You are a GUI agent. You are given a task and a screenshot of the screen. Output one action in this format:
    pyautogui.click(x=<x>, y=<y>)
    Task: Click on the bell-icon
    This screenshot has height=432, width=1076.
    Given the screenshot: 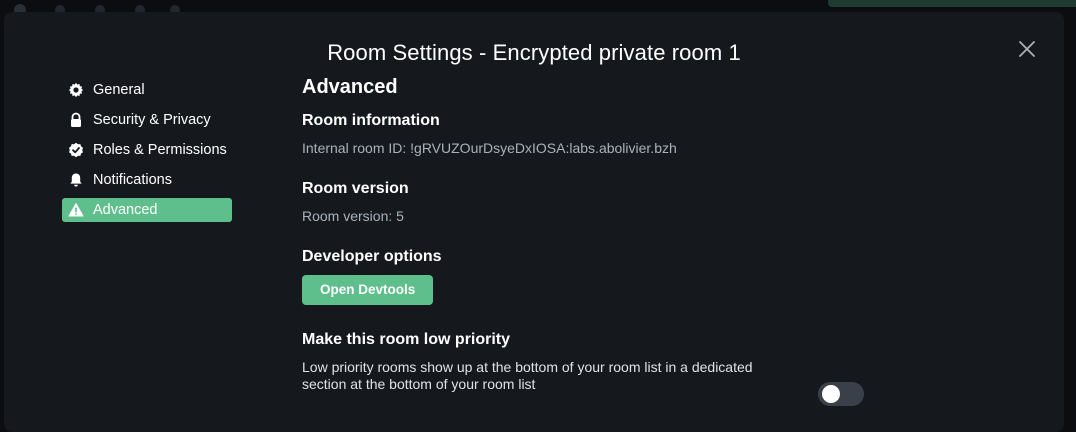 What is the action you would take?
    pyautogui.click(x=76, y=180)
    